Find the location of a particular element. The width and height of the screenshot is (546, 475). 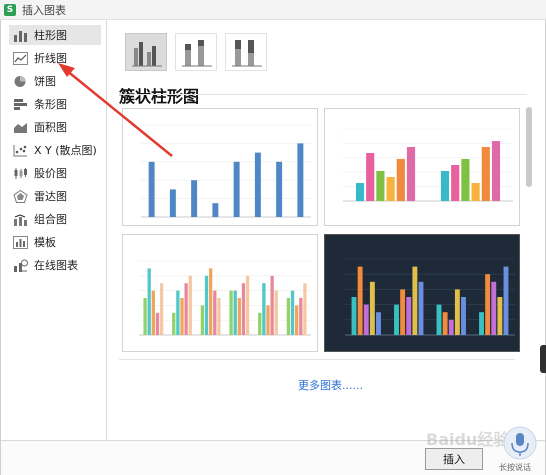

sidebar-item-stock: 股价图 is located at coordinates (55, 173).